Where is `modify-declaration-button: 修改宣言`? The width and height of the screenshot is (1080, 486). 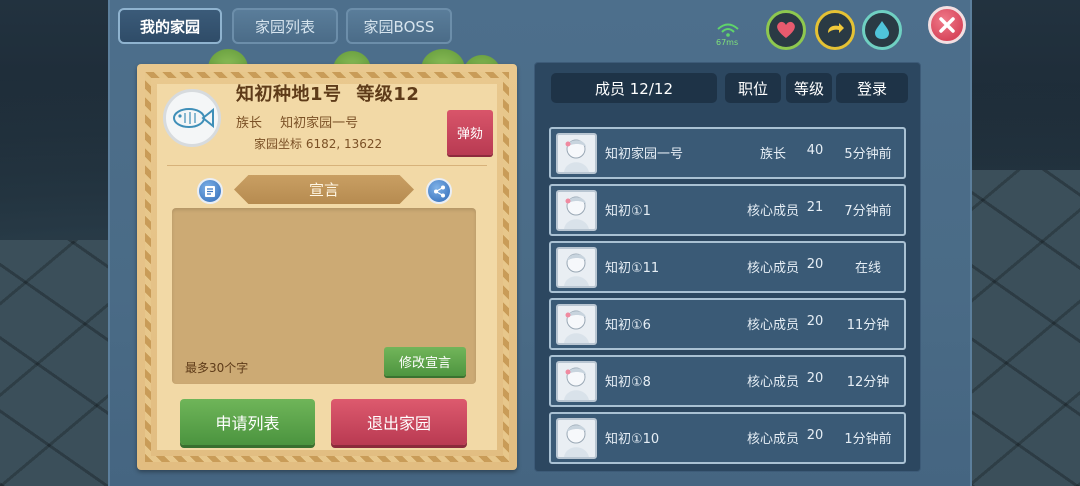 modify-declaration-button: 修改宣言 is located at coordinates (425, 361).